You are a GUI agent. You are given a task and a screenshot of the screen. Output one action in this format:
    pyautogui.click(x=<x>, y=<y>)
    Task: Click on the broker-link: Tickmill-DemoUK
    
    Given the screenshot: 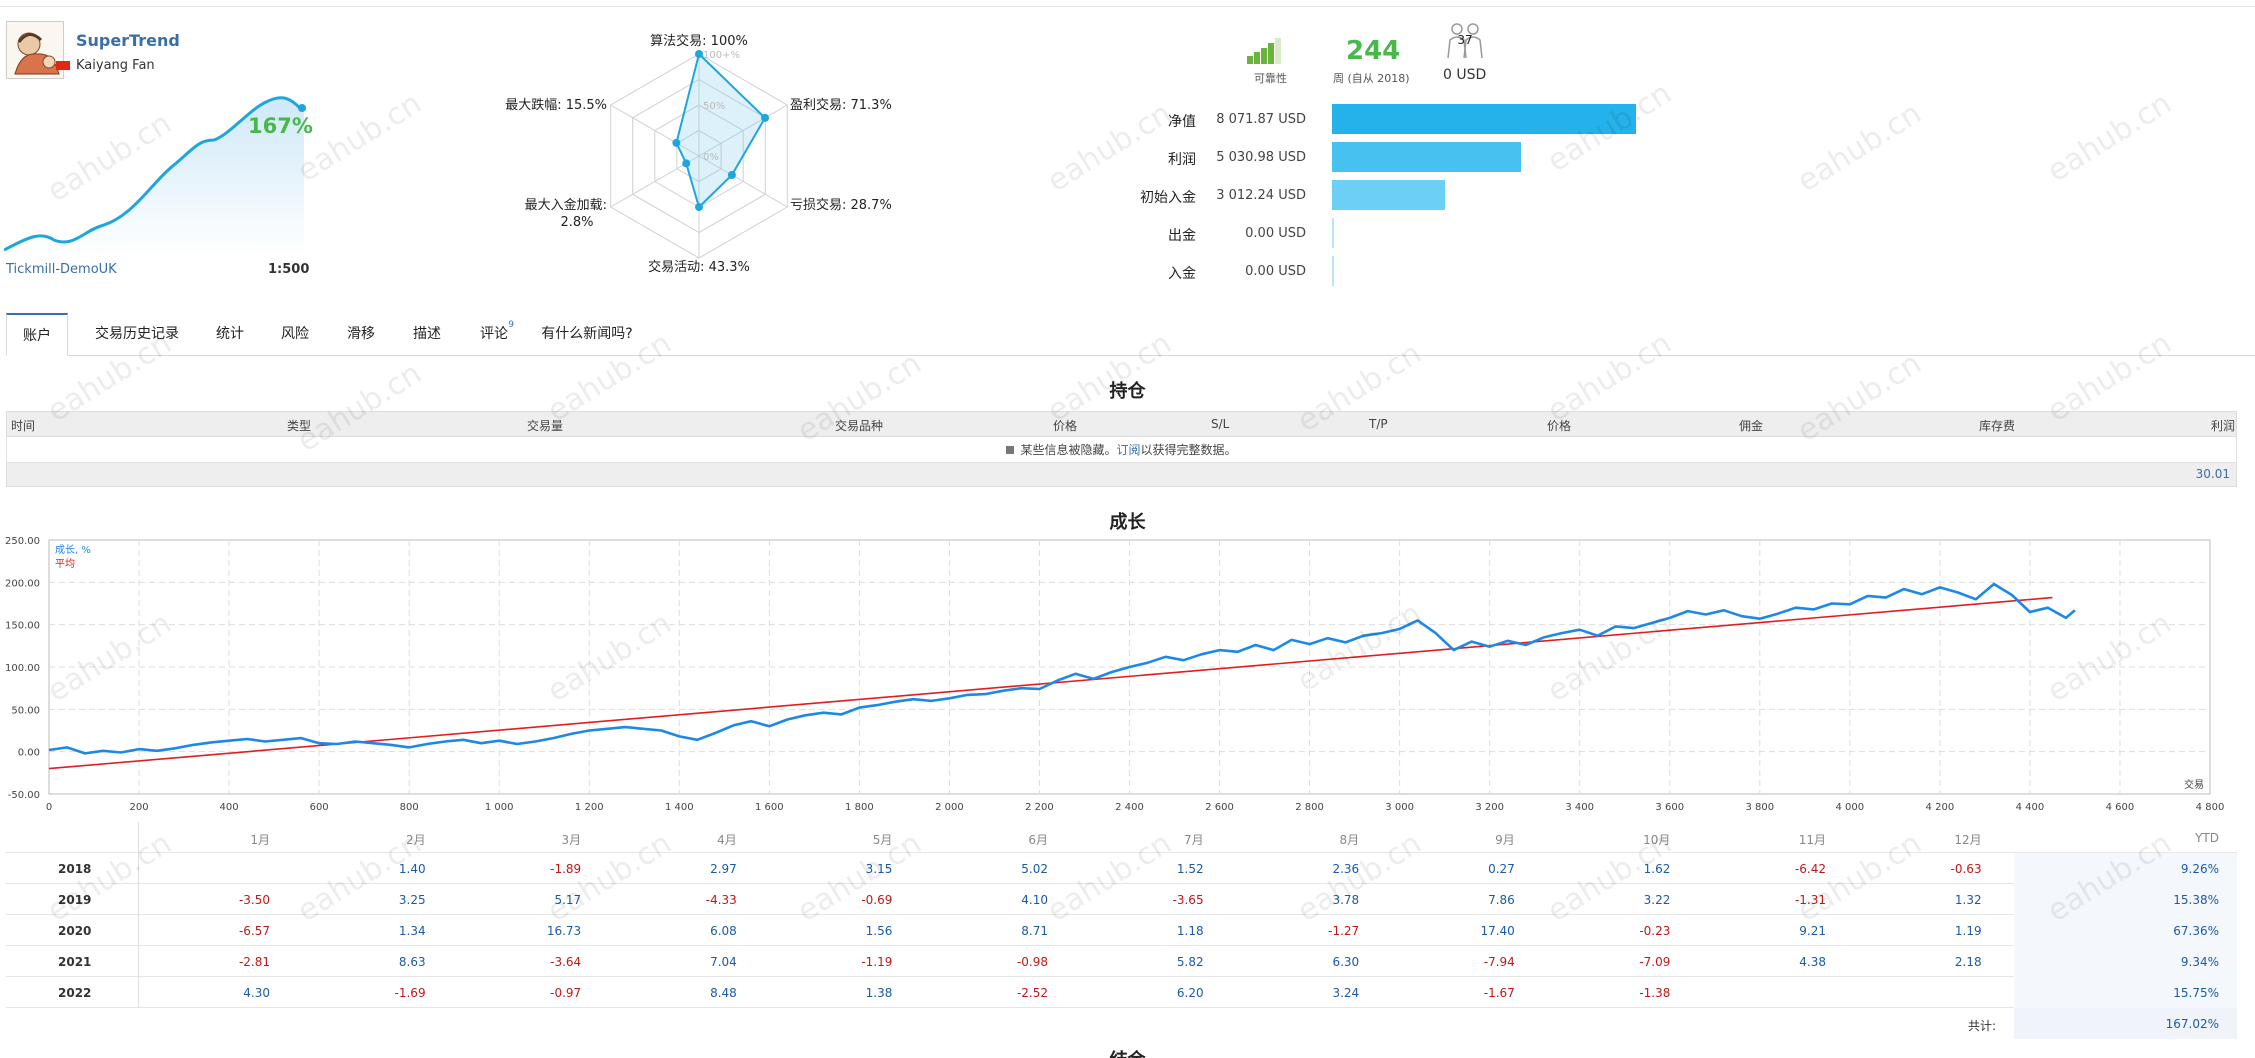 What is the action you would take?
    pyautogui.click(x=61, y=269)
    